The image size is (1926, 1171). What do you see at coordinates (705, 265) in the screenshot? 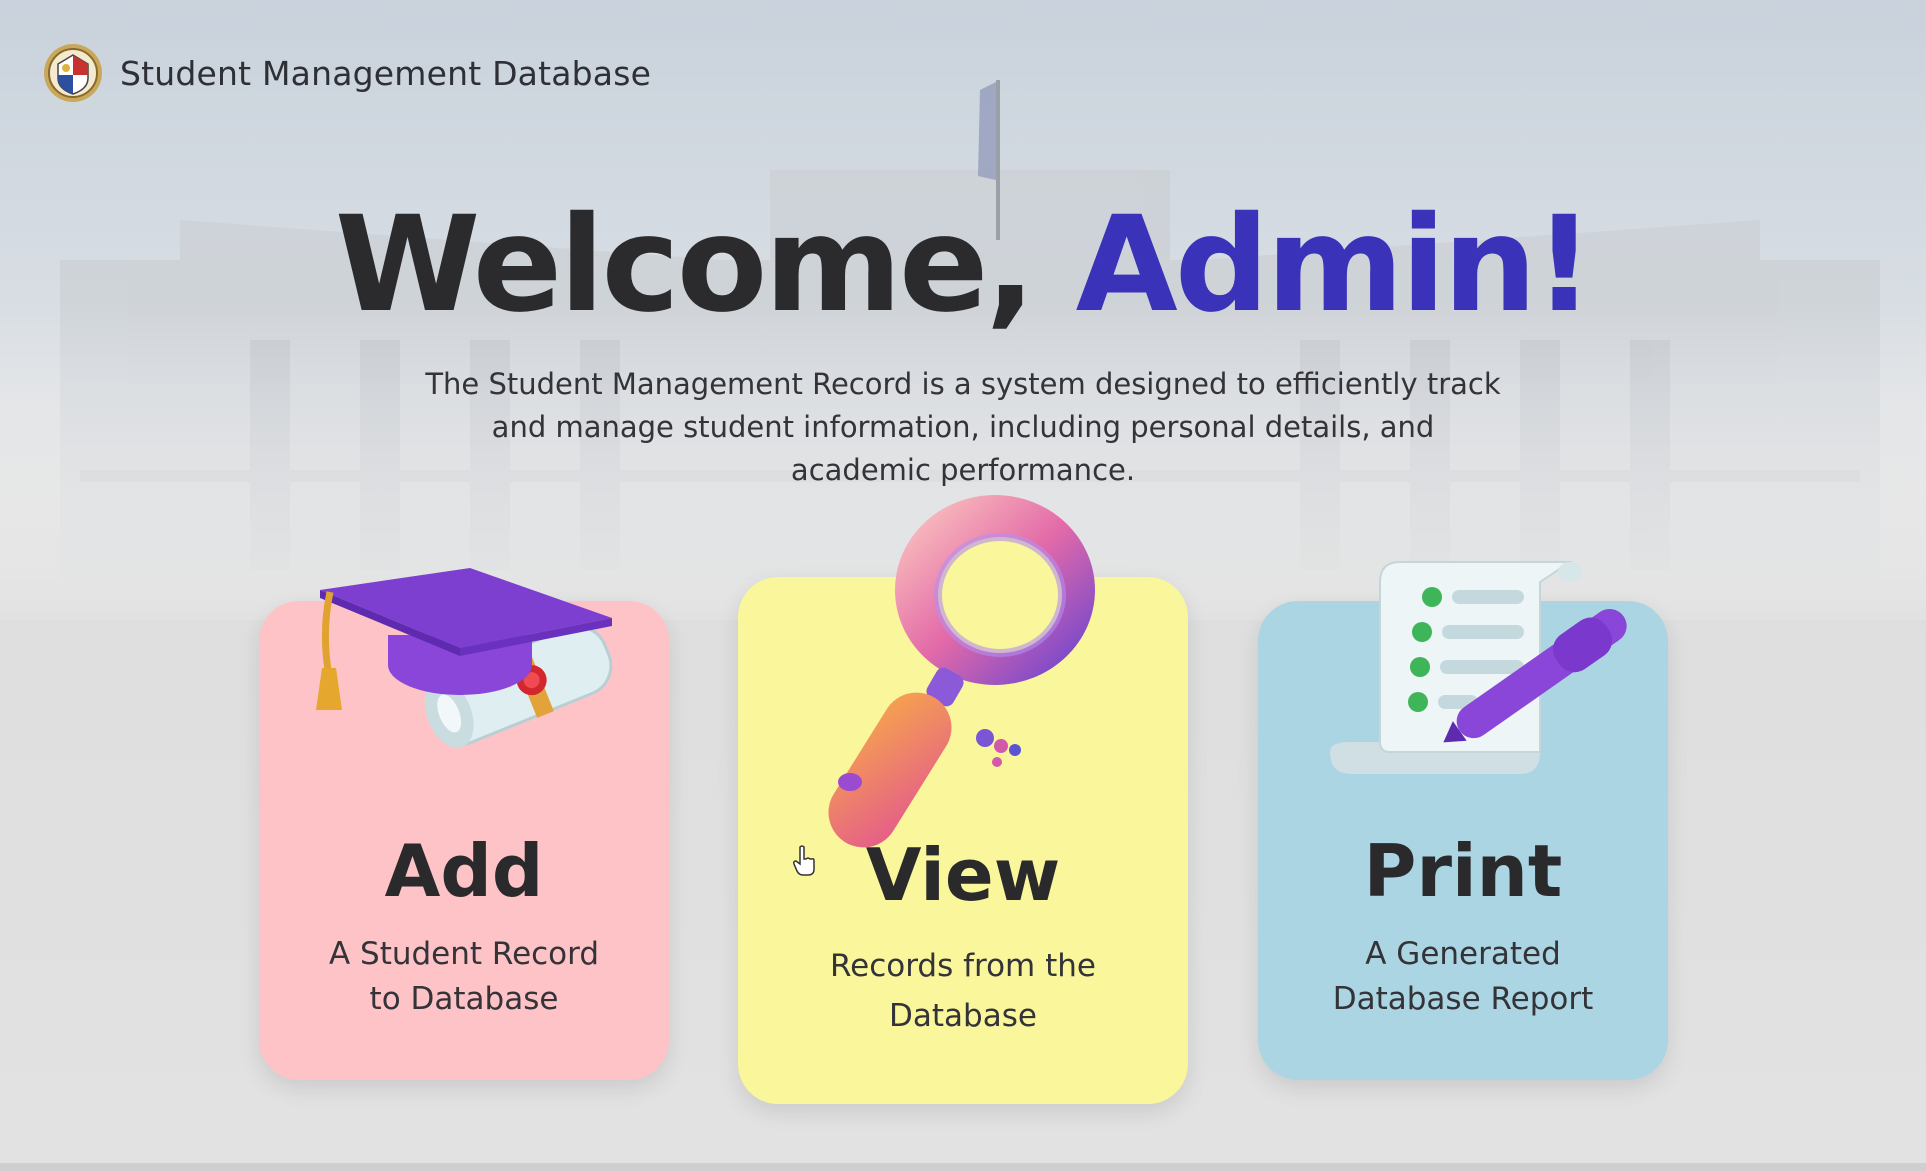
I see `welcome-prefix: Welcome,` at bounding box center [705, 265].